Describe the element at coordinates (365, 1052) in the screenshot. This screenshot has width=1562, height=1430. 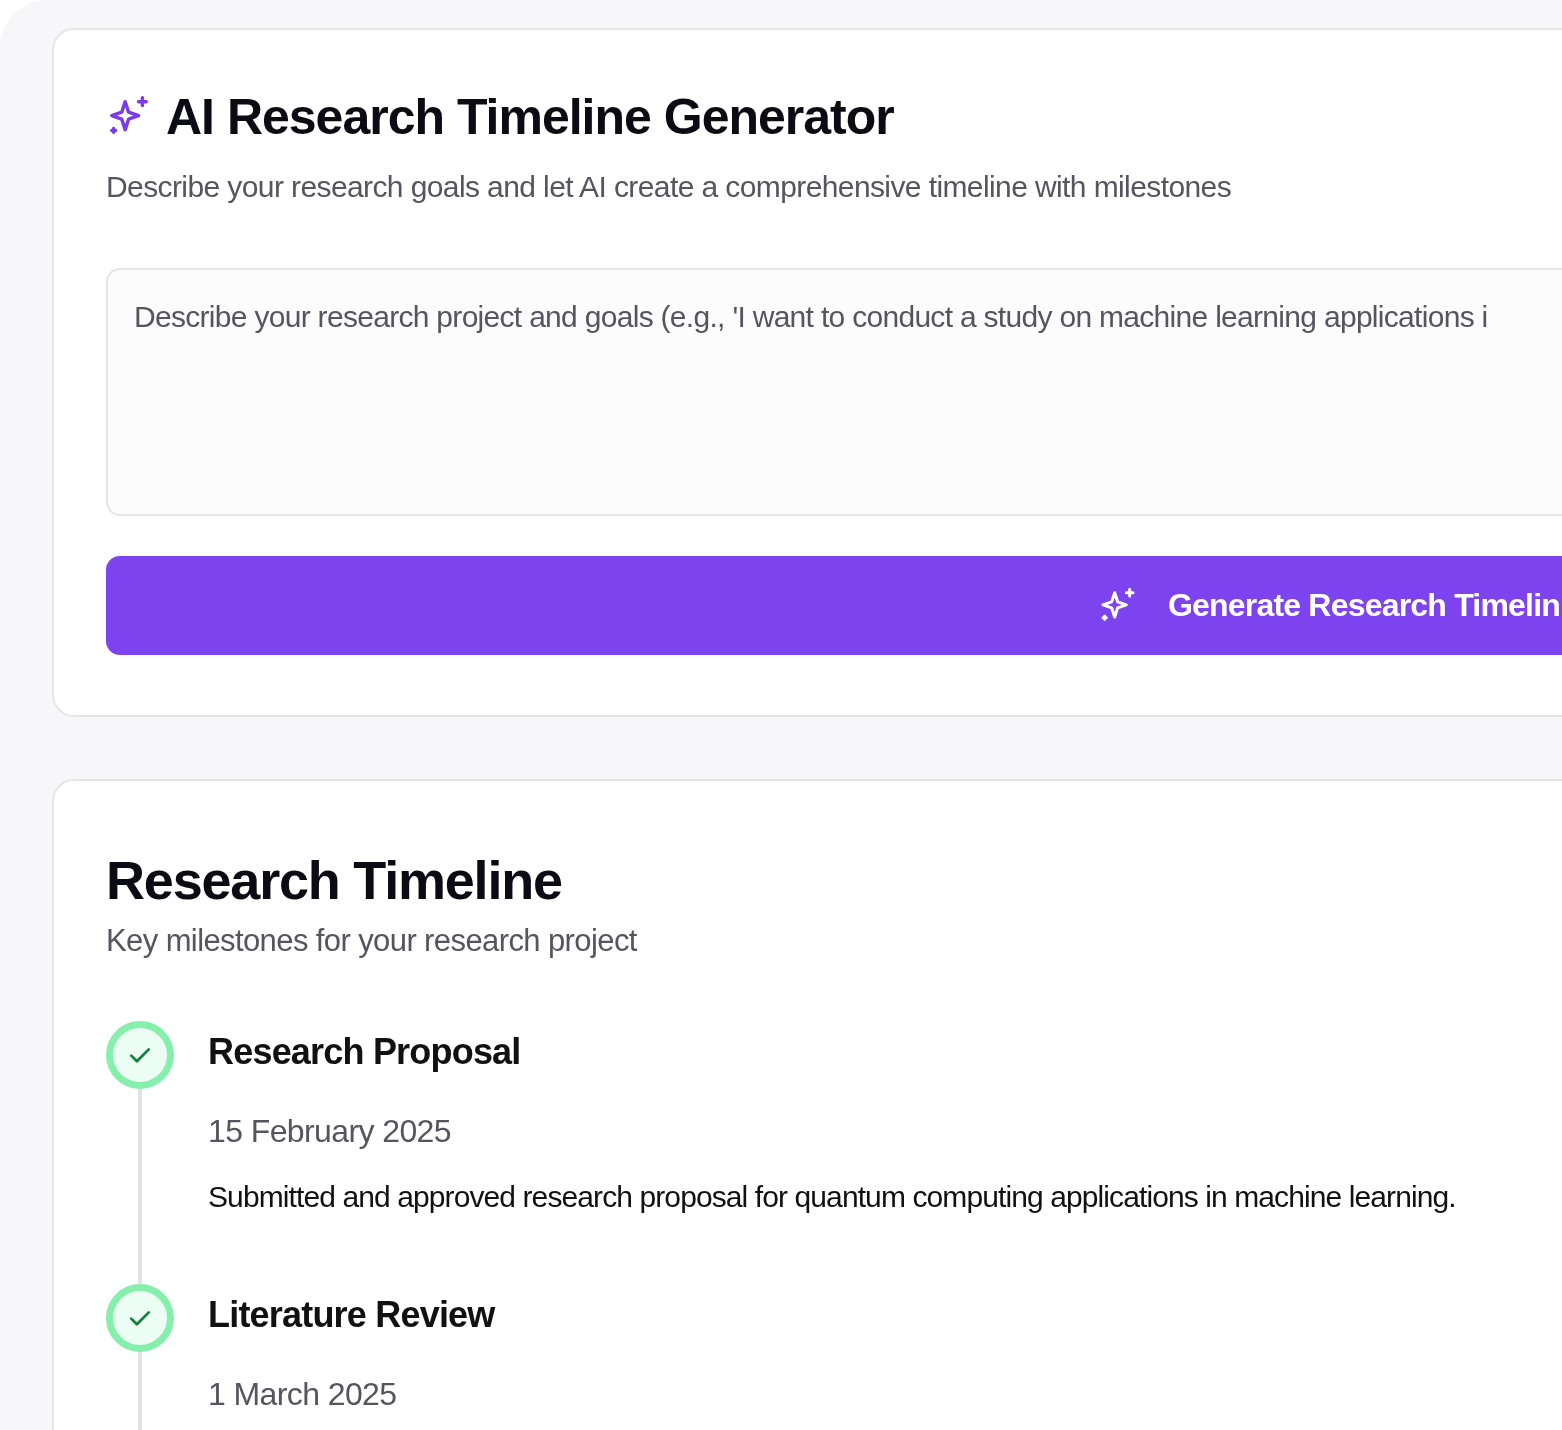
I see `milestone-title: Research Proposal` at that location.